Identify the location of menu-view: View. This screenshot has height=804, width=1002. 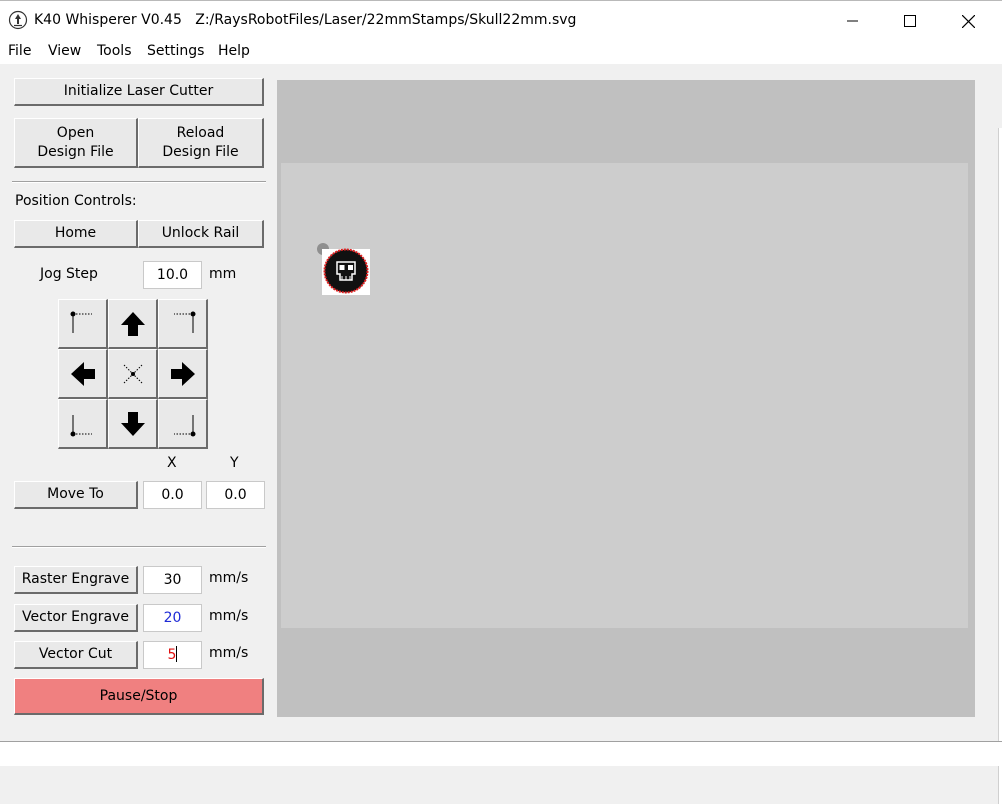
(64, 51).